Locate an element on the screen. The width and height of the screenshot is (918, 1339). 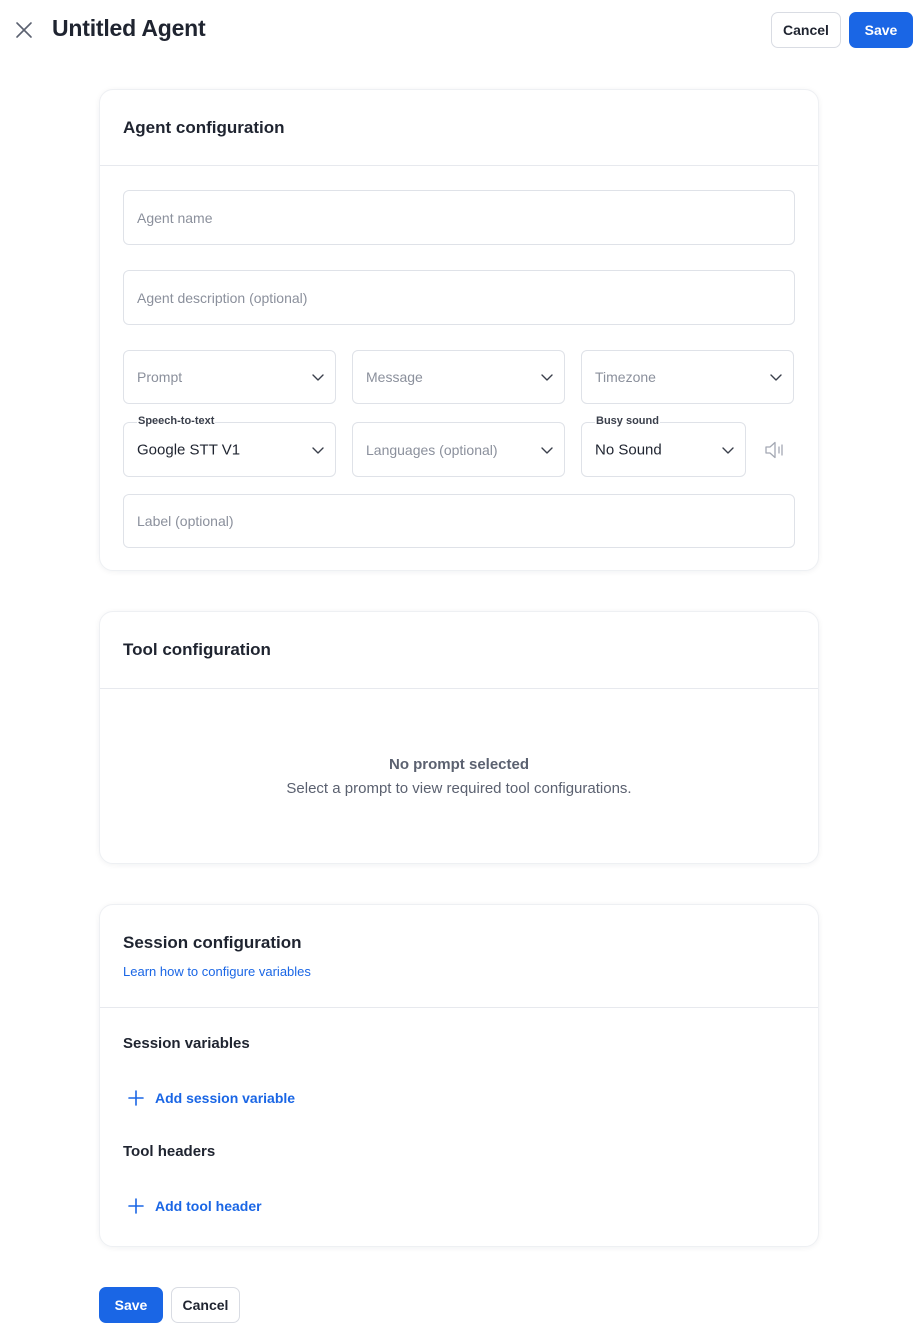
agent-name-placeholder: Agent name is located at coordinates (175, 217).